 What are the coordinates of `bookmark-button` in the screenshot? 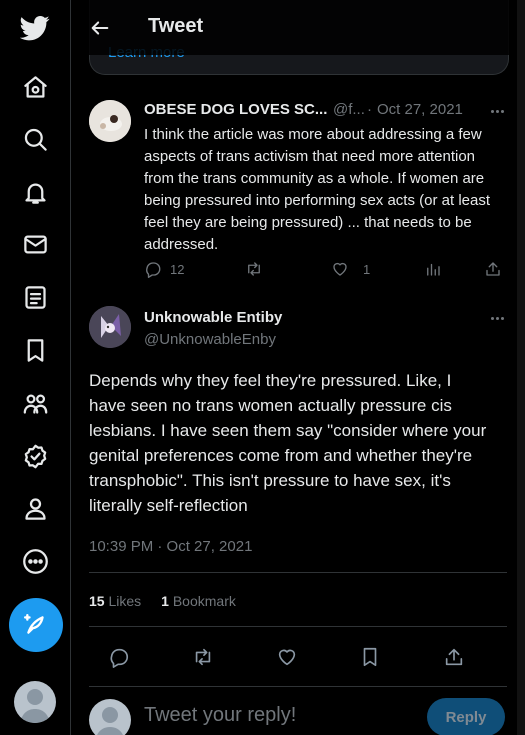 It's located at (370, 657).